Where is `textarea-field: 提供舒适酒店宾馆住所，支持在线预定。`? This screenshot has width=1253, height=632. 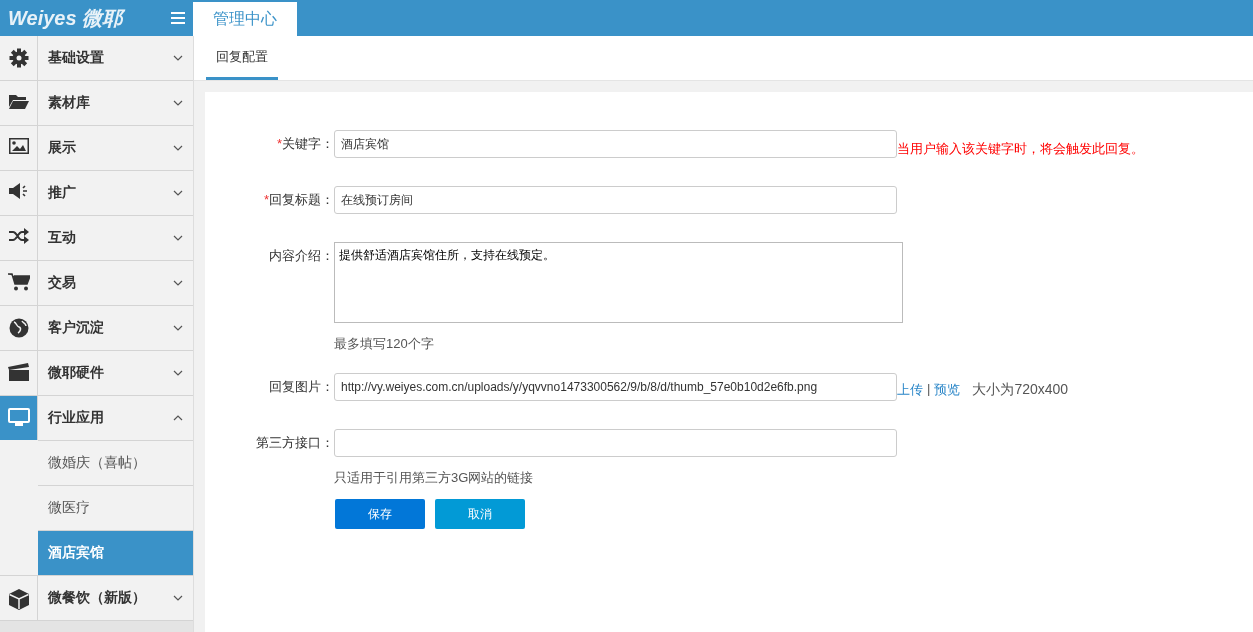
textarea-field: 提供舒适酒店宾馆住所，支持在线预定。 is located at coordinates (618, 282).